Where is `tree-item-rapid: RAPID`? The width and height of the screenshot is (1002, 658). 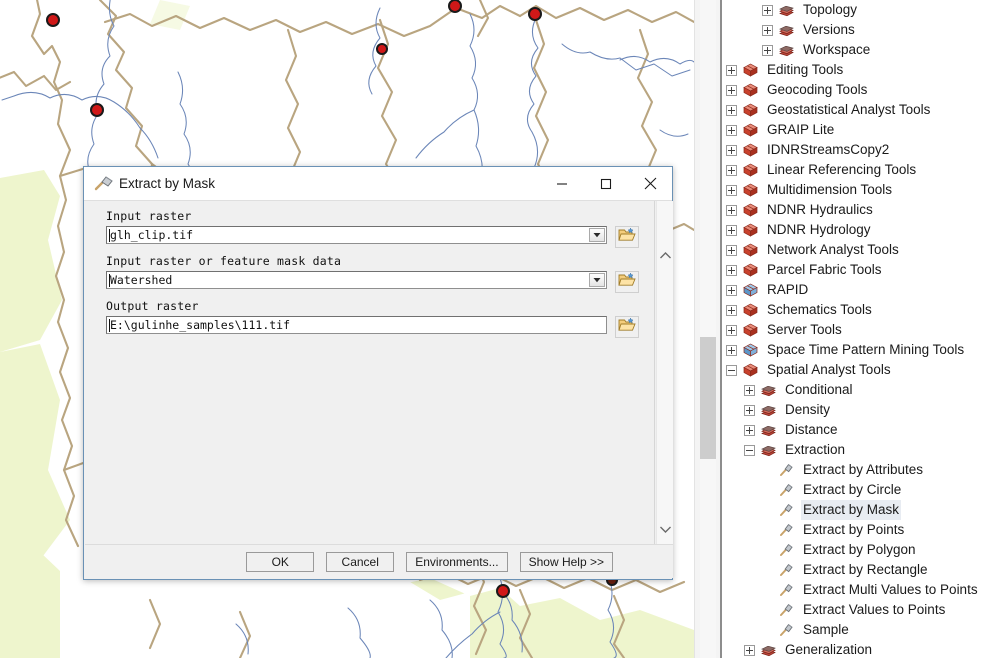 tree-item-rapid: RAPID is located at coordinates (862, 290).